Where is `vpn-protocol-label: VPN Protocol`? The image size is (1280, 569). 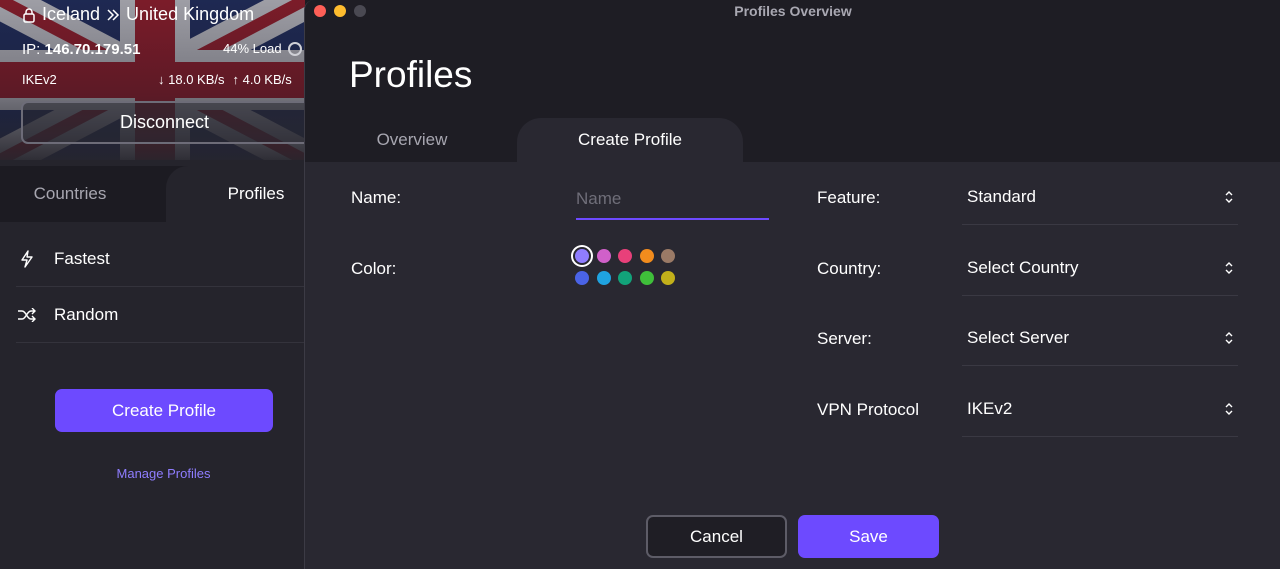
vpn-protocol-label: VPN Protocol is located at coordinates (868, 409).